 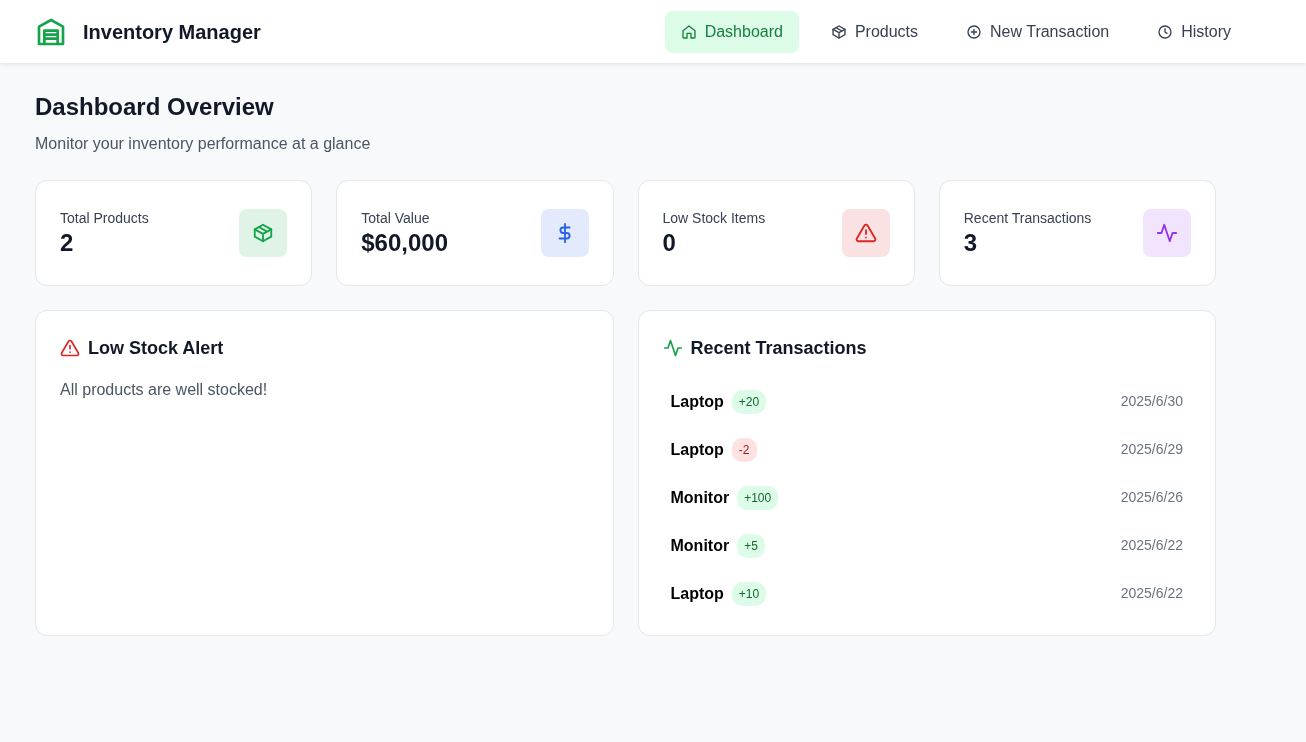 I want to click on transaction-date: 2025/6/26, so click(x=1151, y=498).